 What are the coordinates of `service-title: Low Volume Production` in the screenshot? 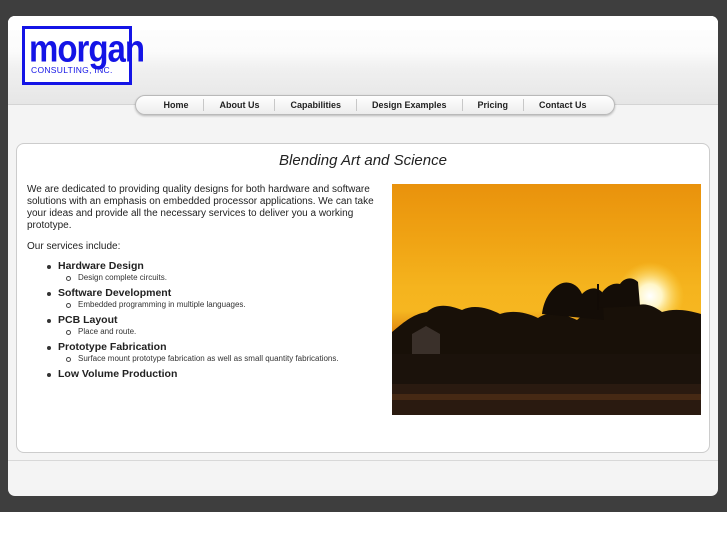 It's located at (232, 374).